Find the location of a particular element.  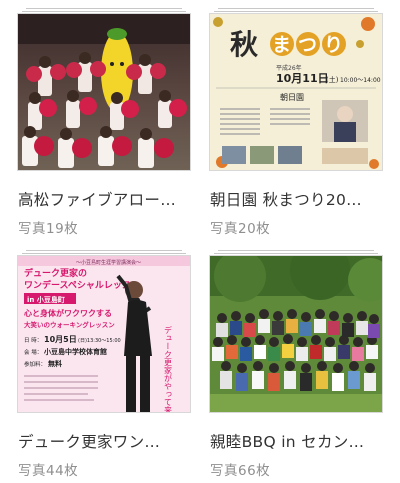

poster-fee: 無料 is located at coordinates (55, 363).